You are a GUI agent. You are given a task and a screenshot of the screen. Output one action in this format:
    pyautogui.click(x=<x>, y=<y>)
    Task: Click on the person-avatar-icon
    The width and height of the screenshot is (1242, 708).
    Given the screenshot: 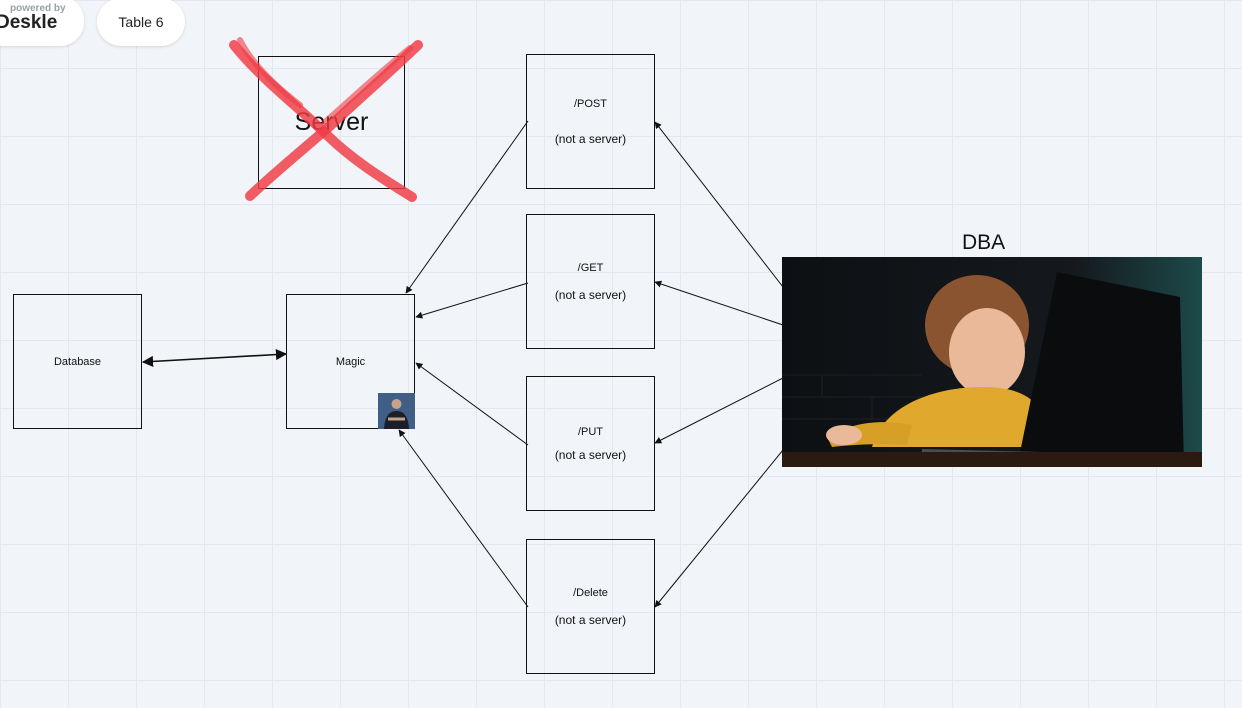 What is the action you would take?
    pyautogui.click(x=396, y=411)
    